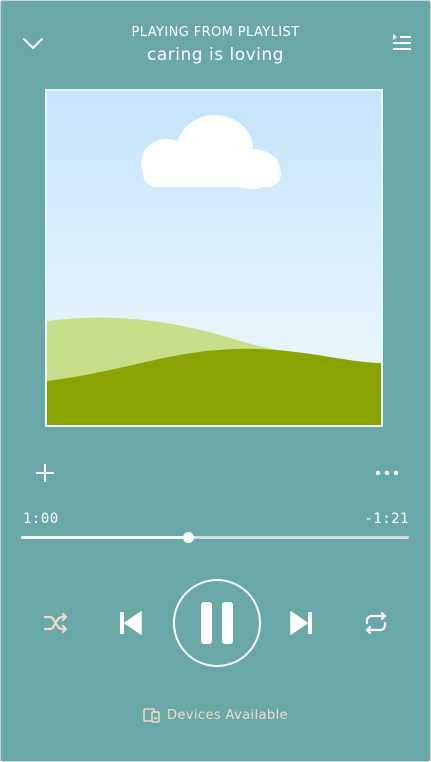 This screenshot has width=431, height=762. I want to click on skip-previous-icon, so click(131, 623).